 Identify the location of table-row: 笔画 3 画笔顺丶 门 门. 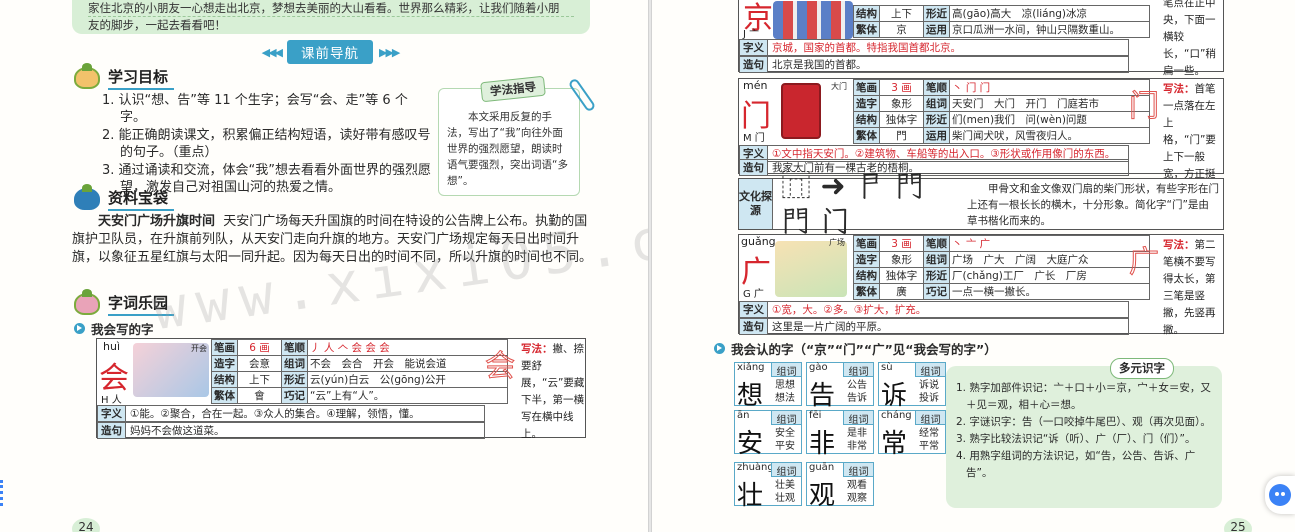
(1001, 87).